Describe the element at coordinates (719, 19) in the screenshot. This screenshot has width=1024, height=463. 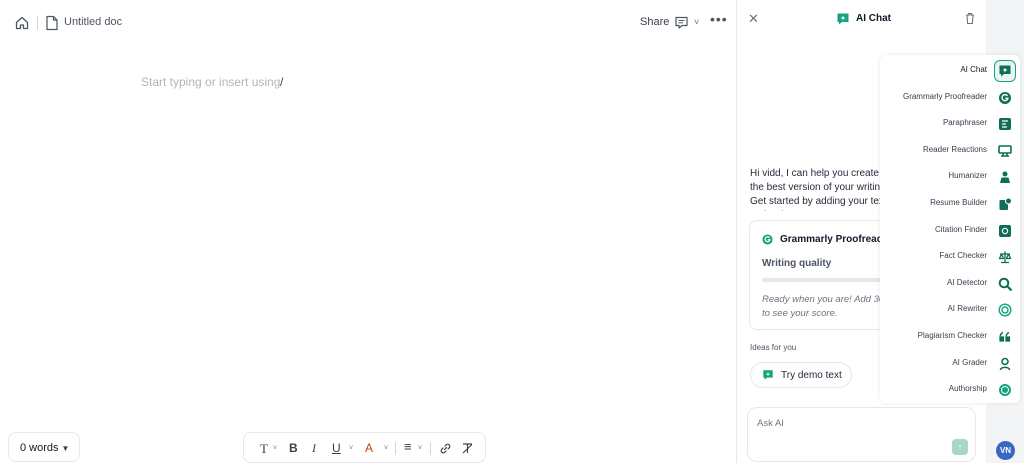
I see `more-options-button: •••` at that location.